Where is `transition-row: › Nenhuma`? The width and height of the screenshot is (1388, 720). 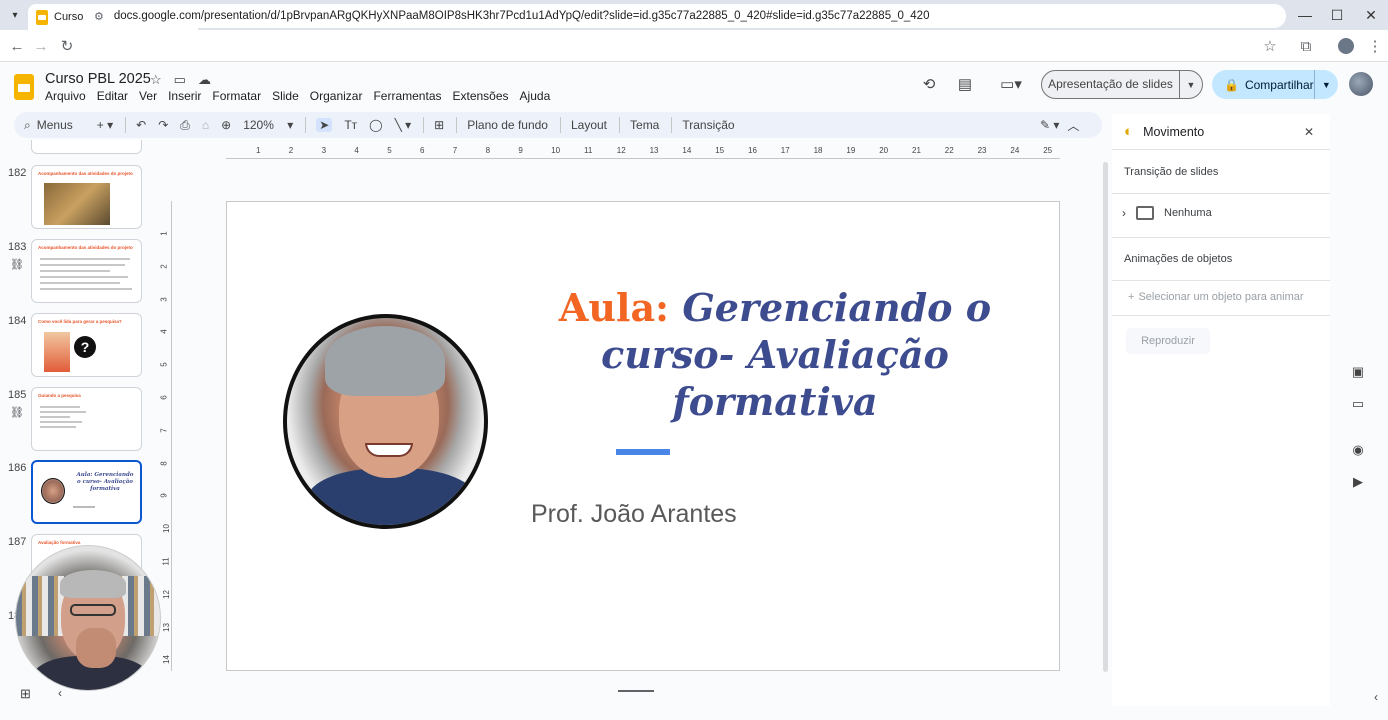
transition-row: › Nenhuma is located at coordinates (1167, 213).